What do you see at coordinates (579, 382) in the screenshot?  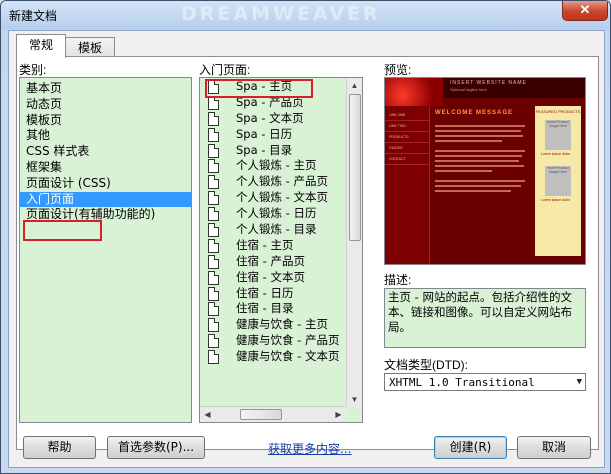 I see `chevron-down-icon: ▼` at bounding box center [579, 382].